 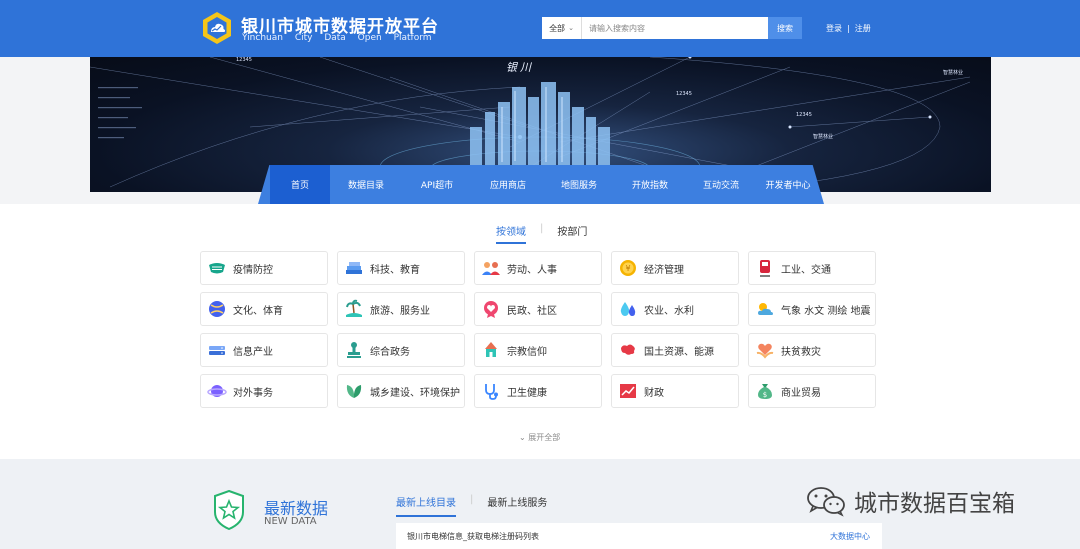 What do you see at coordinates (788, 184) in the screenshot?
I see `nav-item-developer: 开发者中心` at bounding box center [788, 184].